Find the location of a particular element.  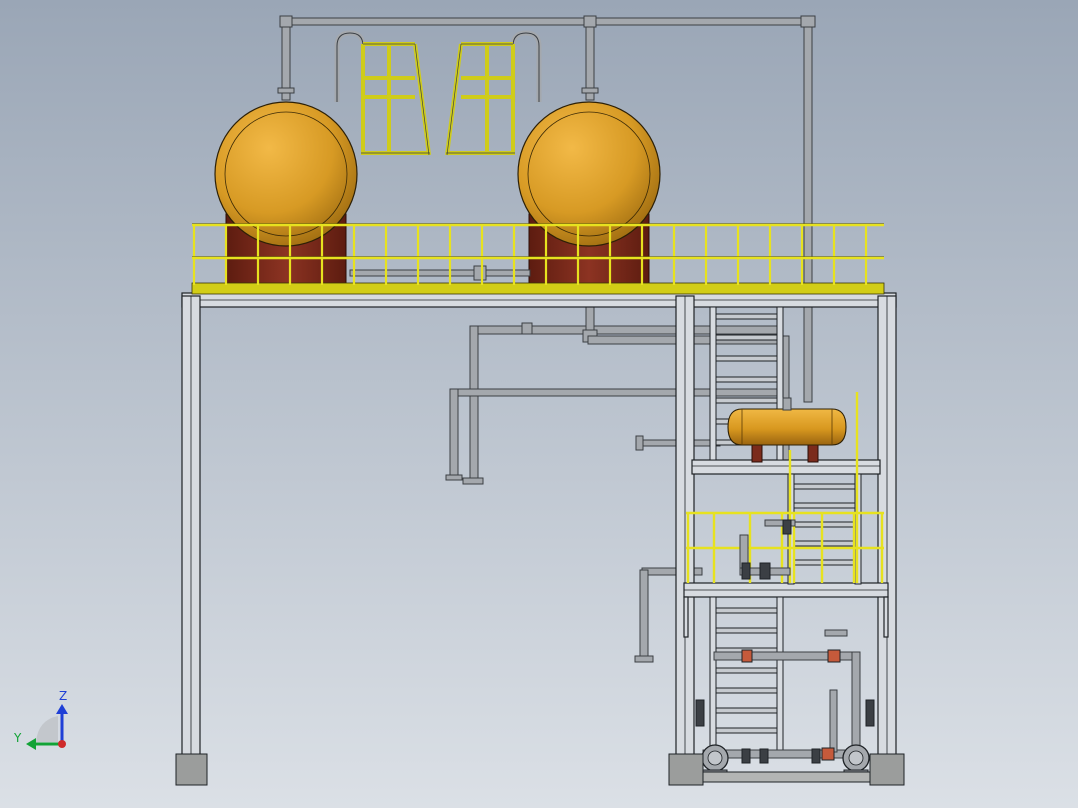

platform-mid is located at coordinates (786, 467).